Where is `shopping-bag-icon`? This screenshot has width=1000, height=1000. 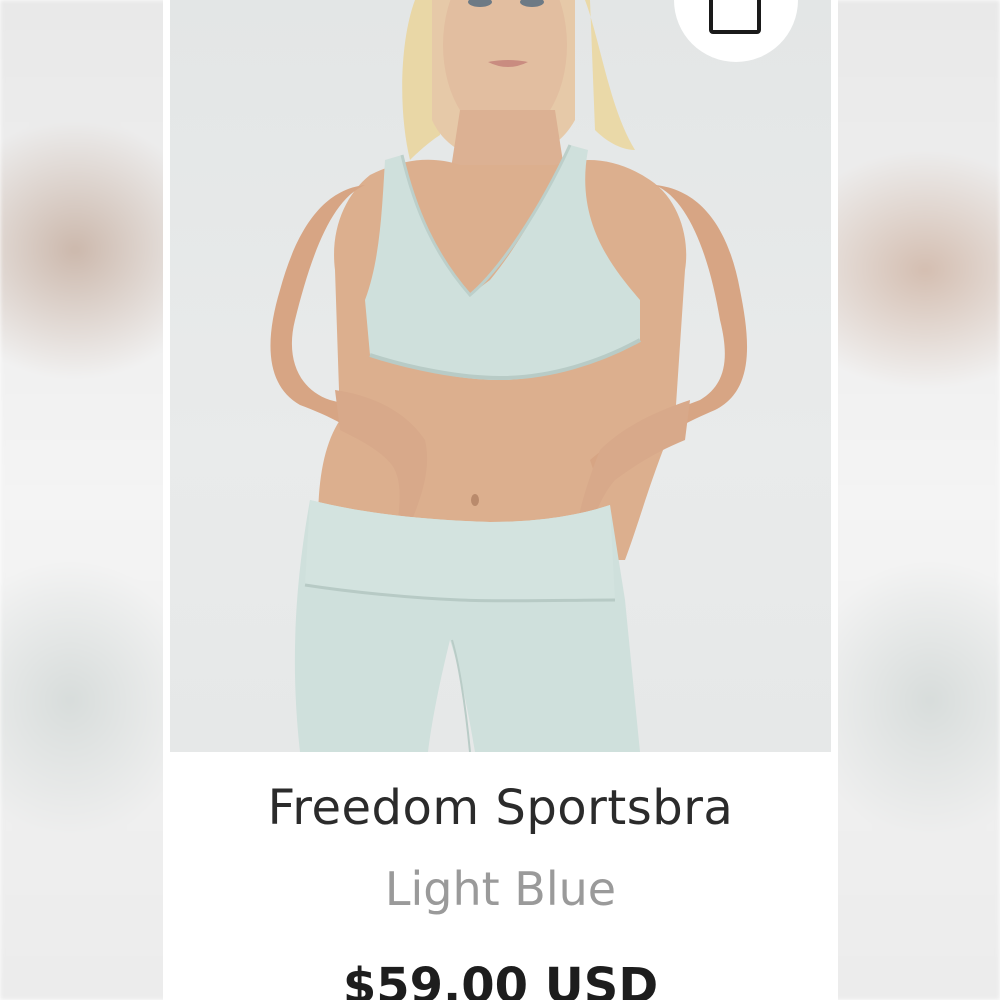
shopping-bag-icon is located at coordinates (735, 17).